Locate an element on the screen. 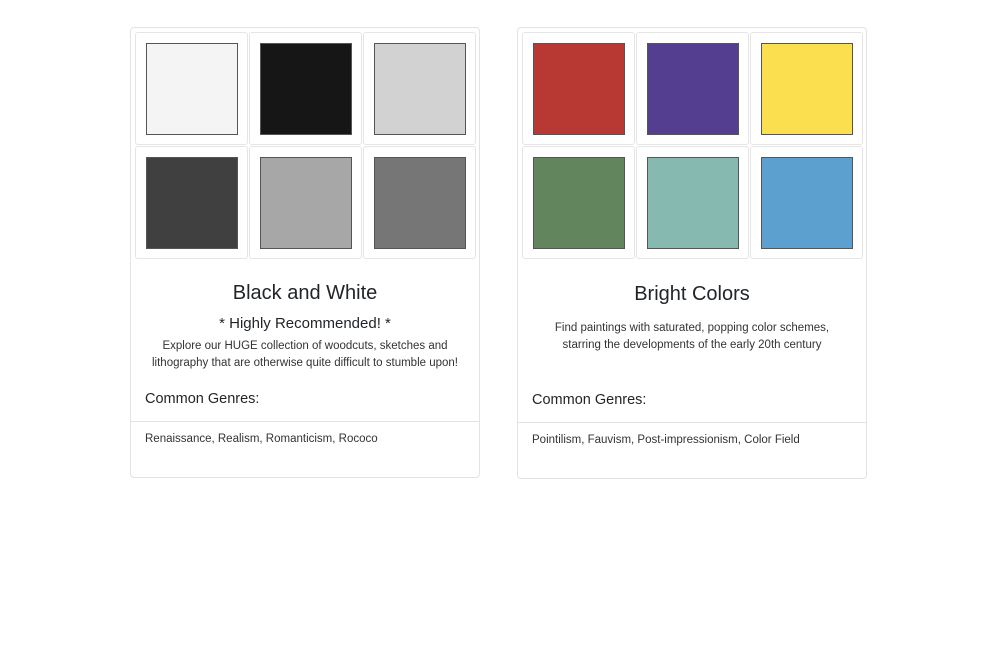 The image size is (1000, 659). card-title: Black and White is located at coordinates (305, 293).